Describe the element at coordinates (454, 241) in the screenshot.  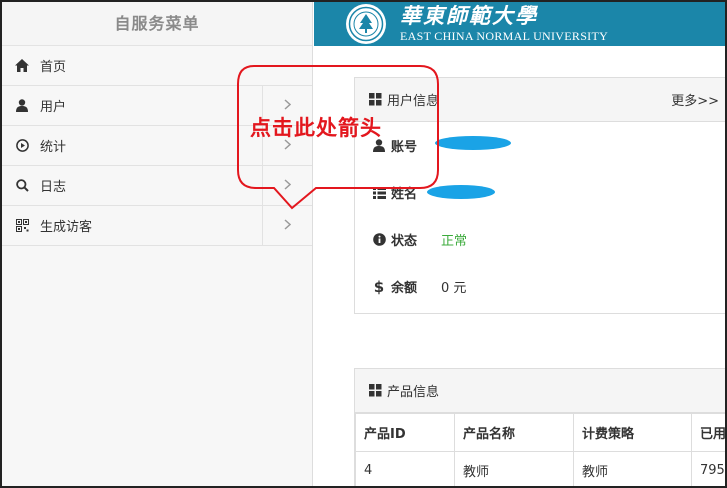
I see `status-value: 正常` at that location.